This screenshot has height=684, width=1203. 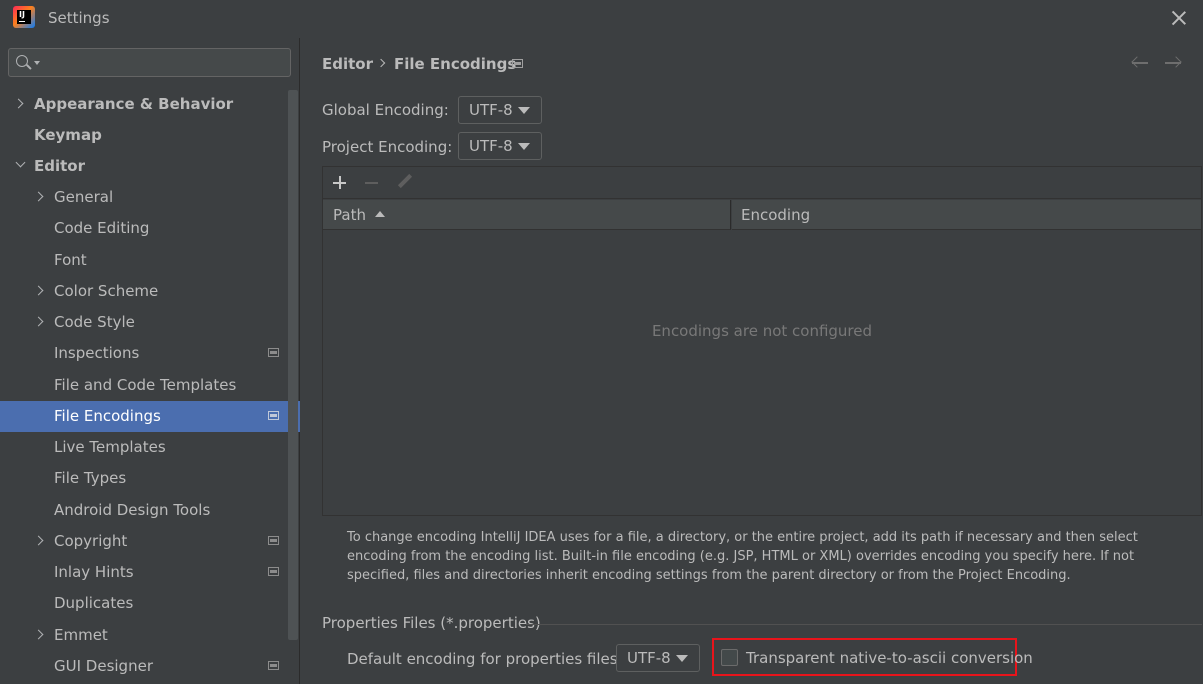 What do you see at coordinates (144, 197) in the screenshot?
I see `tree-item-general: General` at bounding box center [144, 197].